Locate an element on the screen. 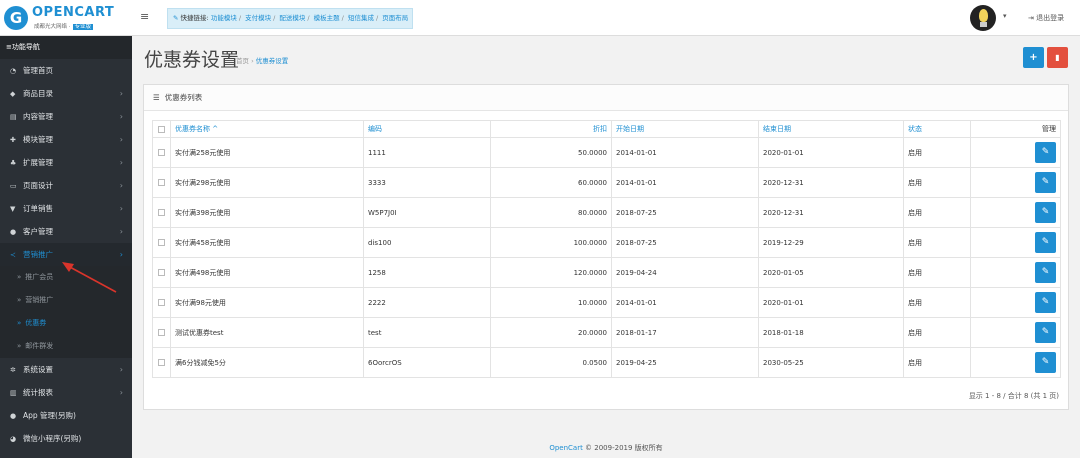 Image resolution: width=1080 pixels, height=458 pixels. breadcrumb: 首页 › 优惠券设置 is located at coordinates (262, 60).